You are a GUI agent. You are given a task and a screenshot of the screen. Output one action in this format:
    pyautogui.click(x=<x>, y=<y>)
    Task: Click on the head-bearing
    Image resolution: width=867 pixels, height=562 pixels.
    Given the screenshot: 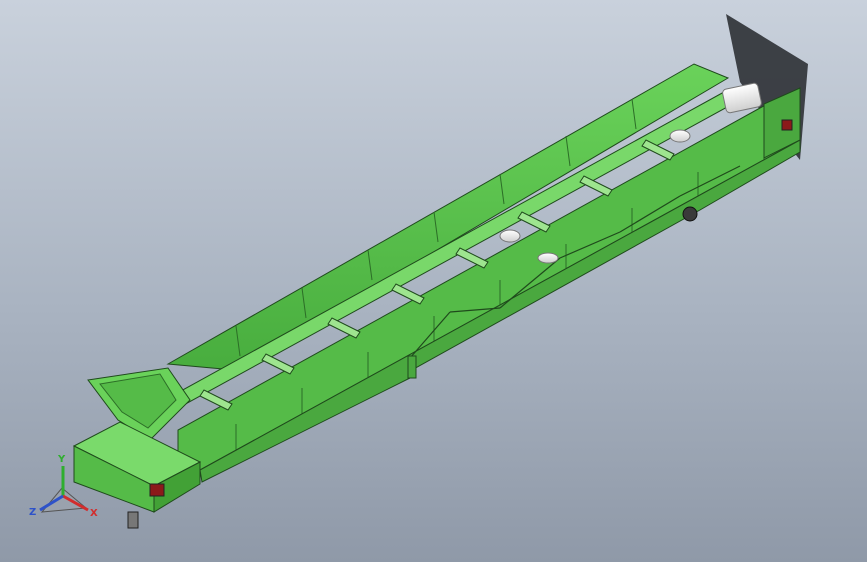 What is the action you would take?
    pyautogui.click(x=787, y=125)
    